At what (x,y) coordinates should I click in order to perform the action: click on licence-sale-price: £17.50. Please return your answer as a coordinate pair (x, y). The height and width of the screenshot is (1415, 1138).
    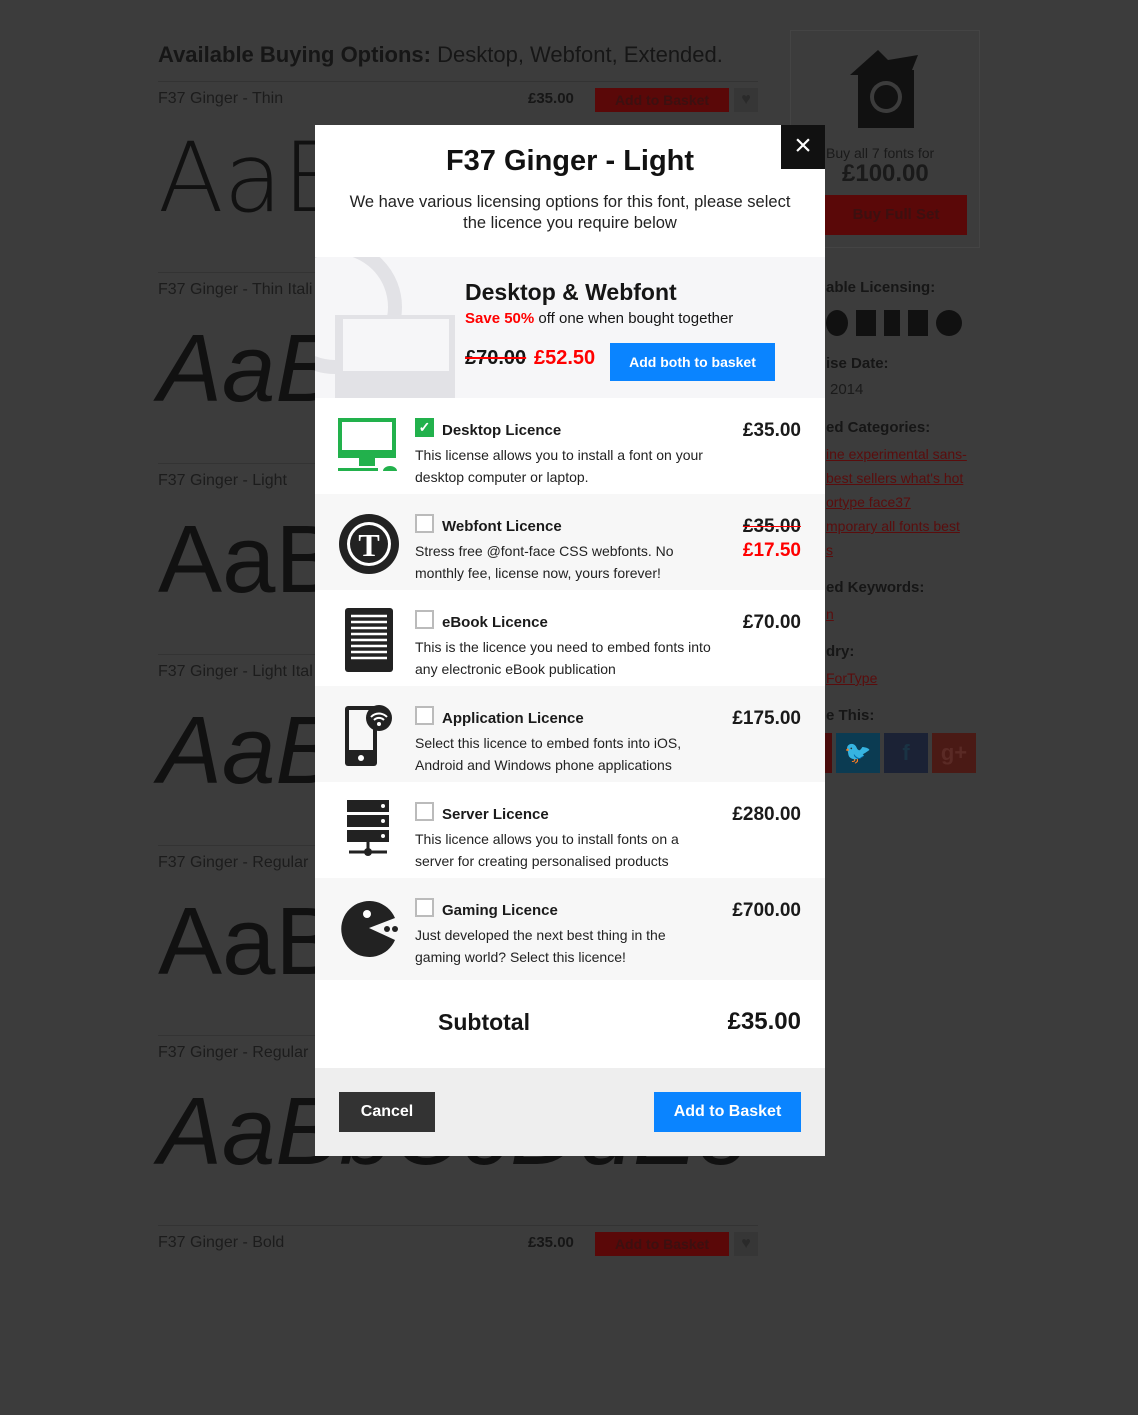
    Looking at the image, I should click on (771, 550).